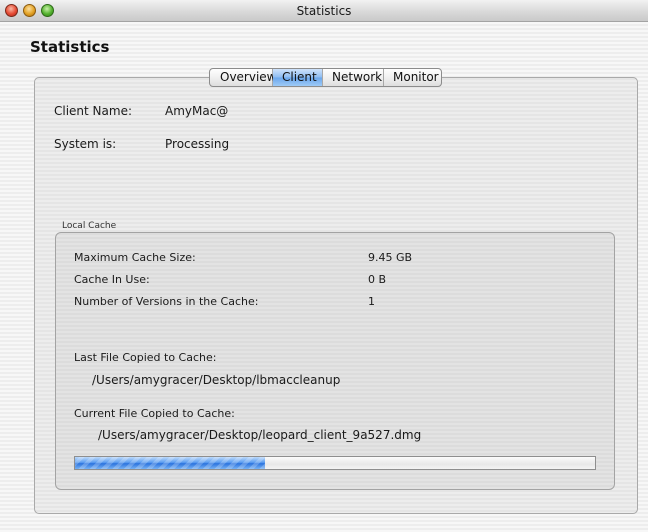  I want to click on page-title: Statistics, so click(70, 47).